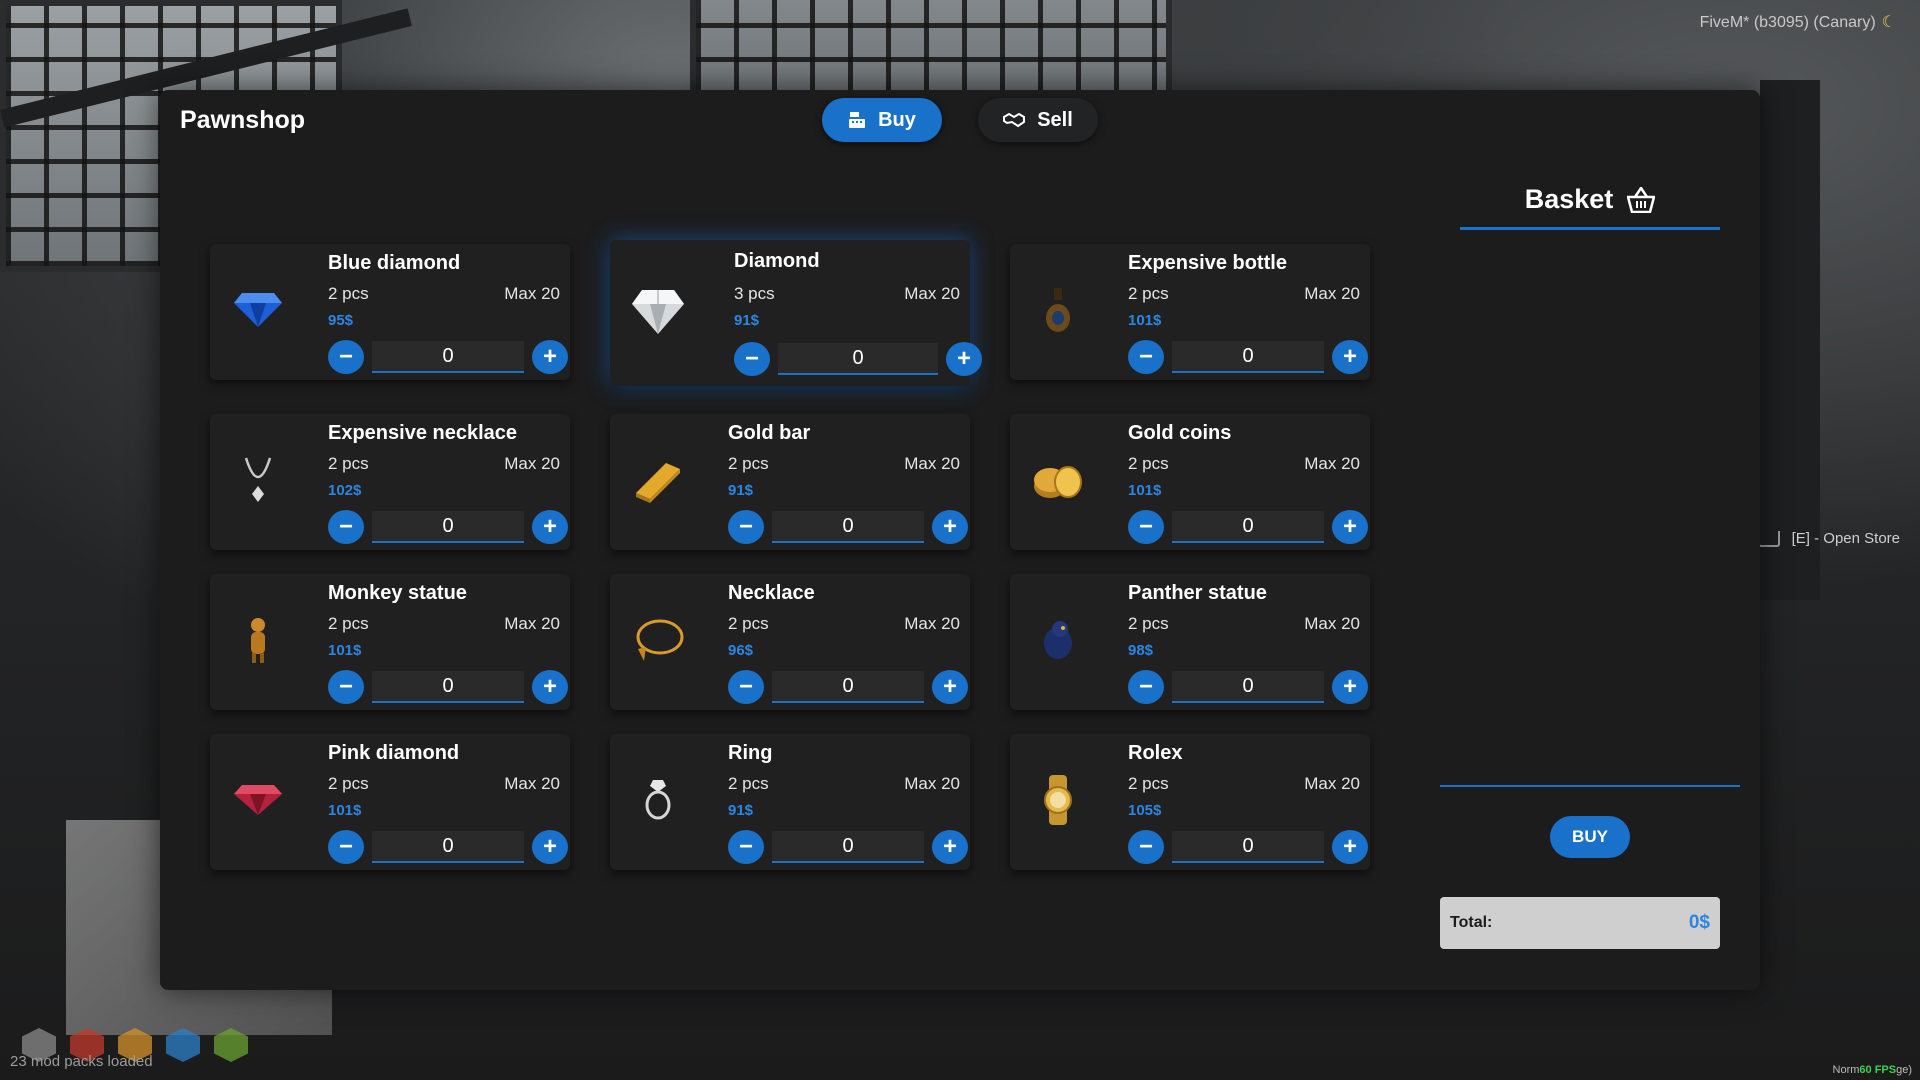 This screenshot has height=1080, width=1920. I want to click on cash-register-icon, so click(857, 120).